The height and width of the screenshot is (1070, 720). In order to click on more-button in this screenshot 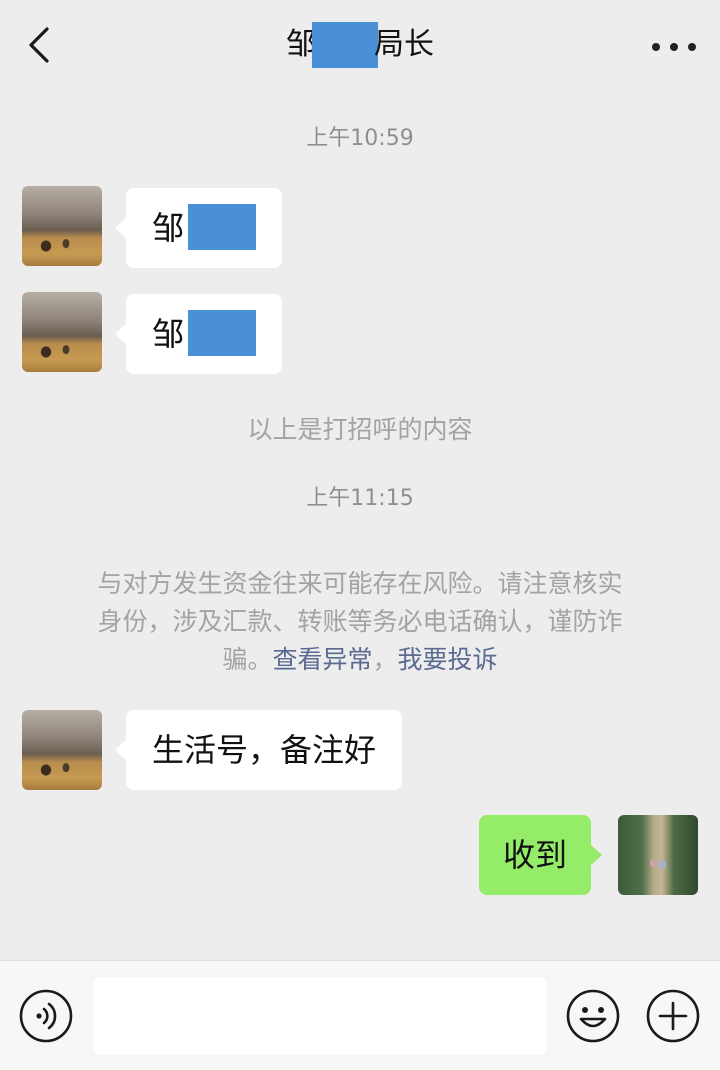, I will do `click(674, 47)`.